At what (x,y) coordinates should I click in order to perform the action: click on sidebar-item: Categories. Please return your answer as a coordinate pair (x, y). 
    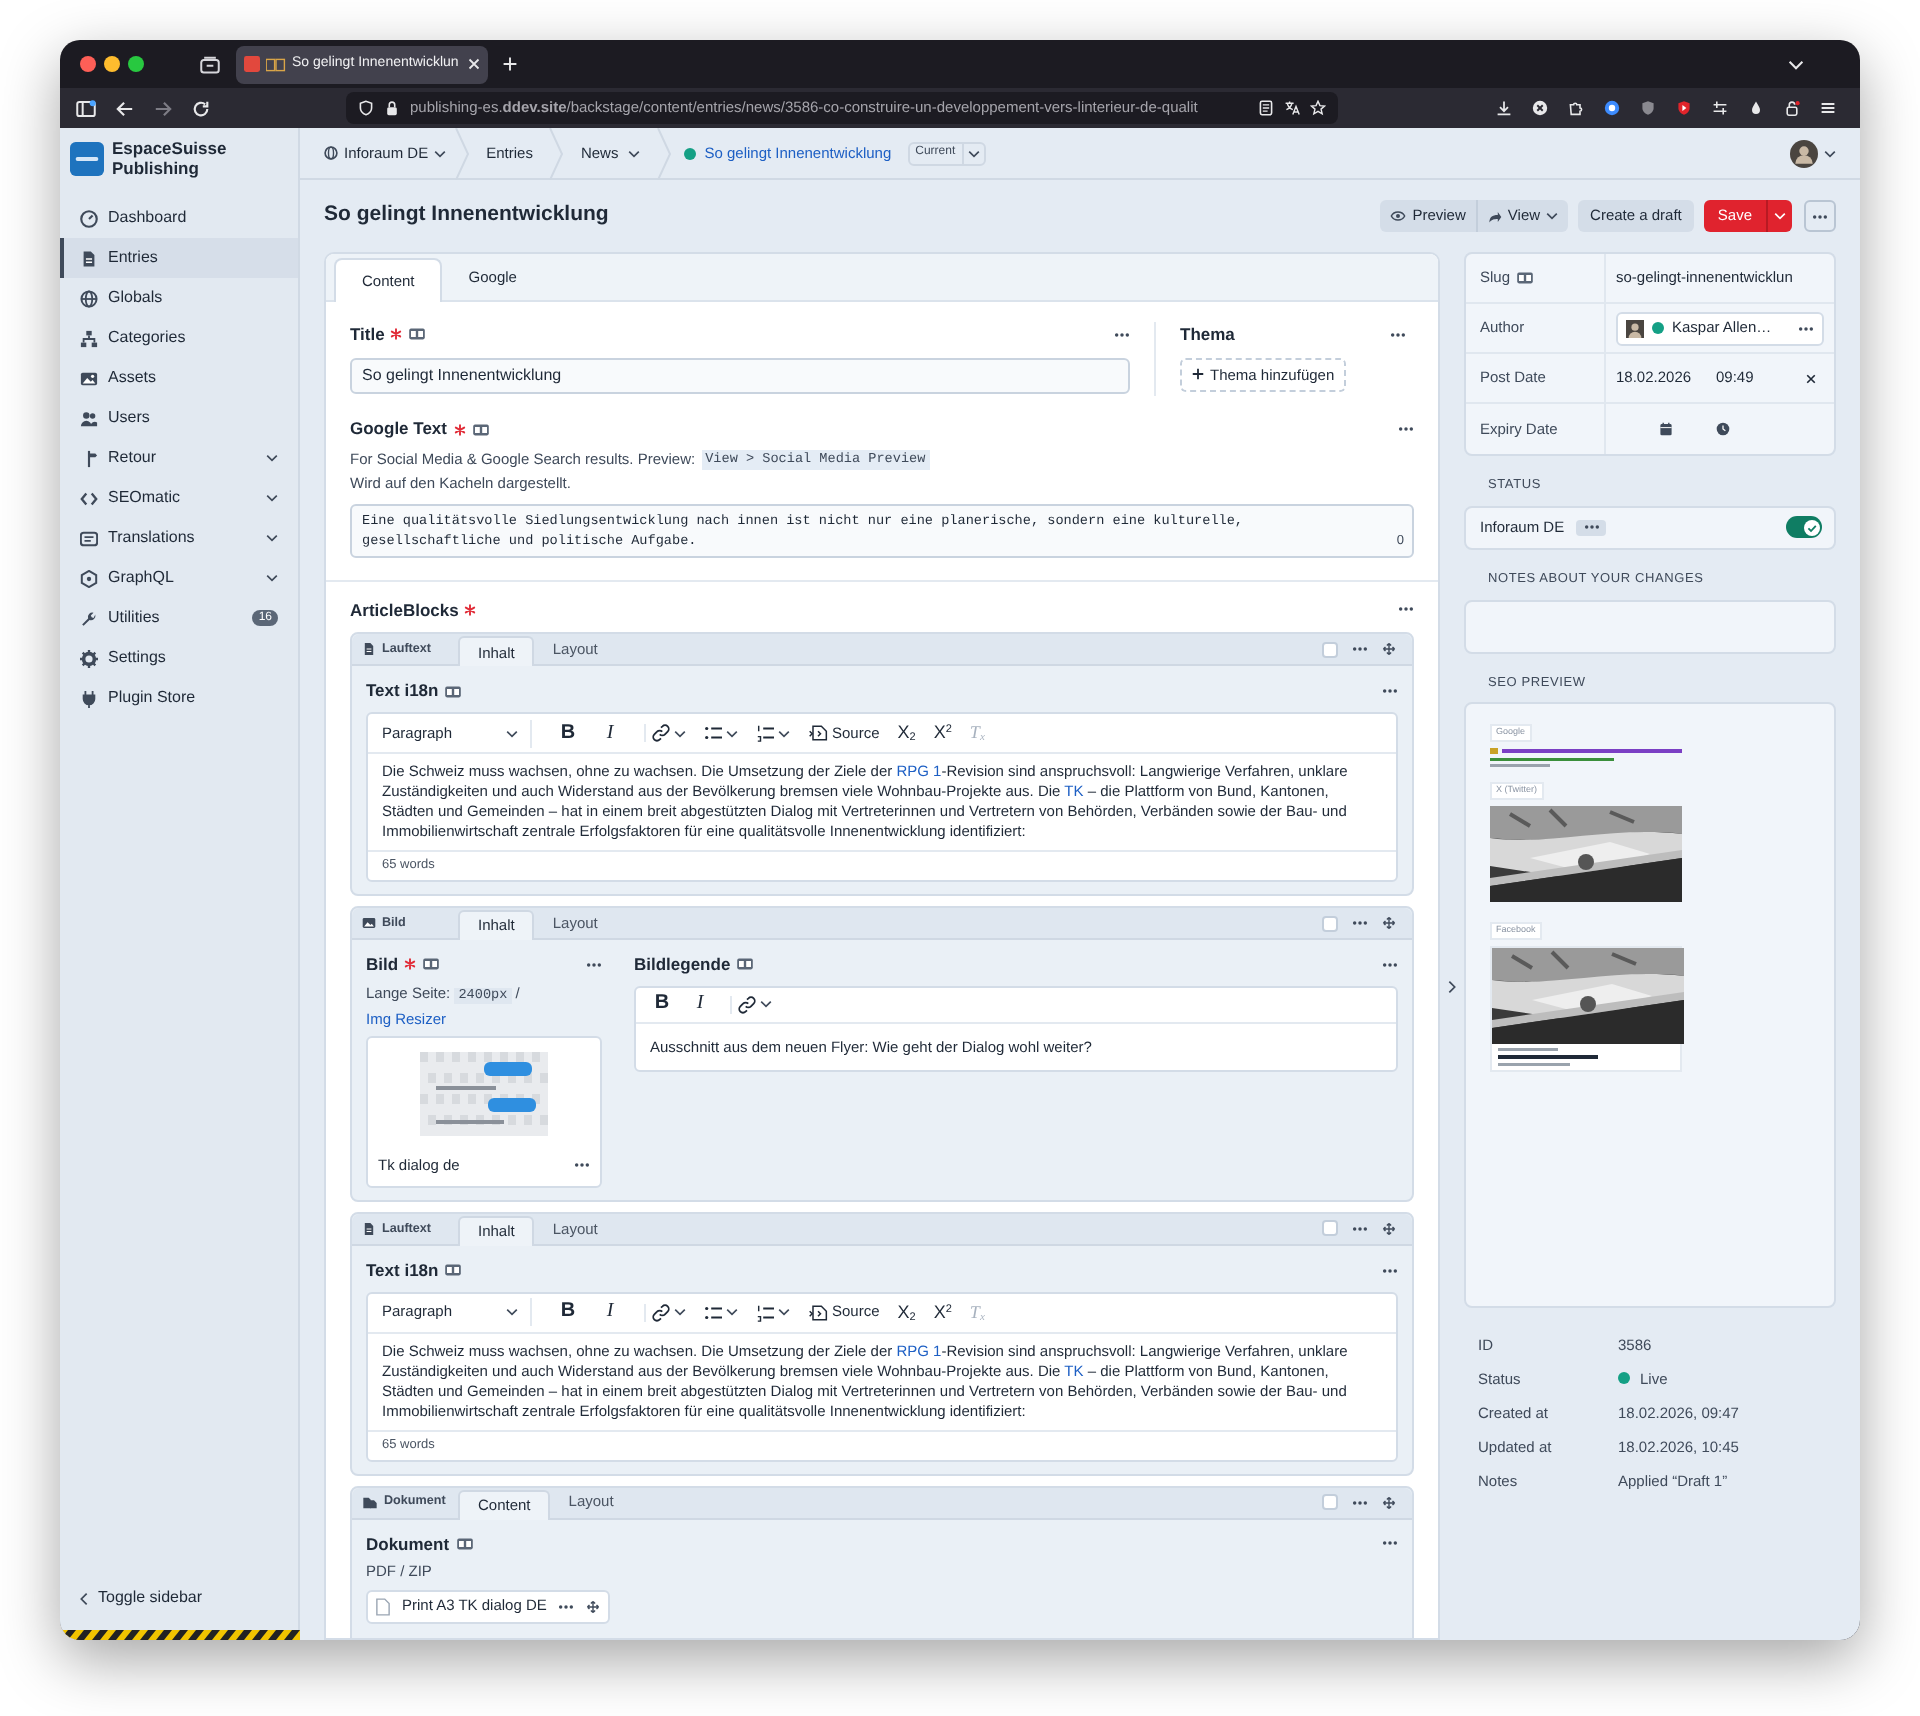
    Looking at the image, I should click on (179, 338).